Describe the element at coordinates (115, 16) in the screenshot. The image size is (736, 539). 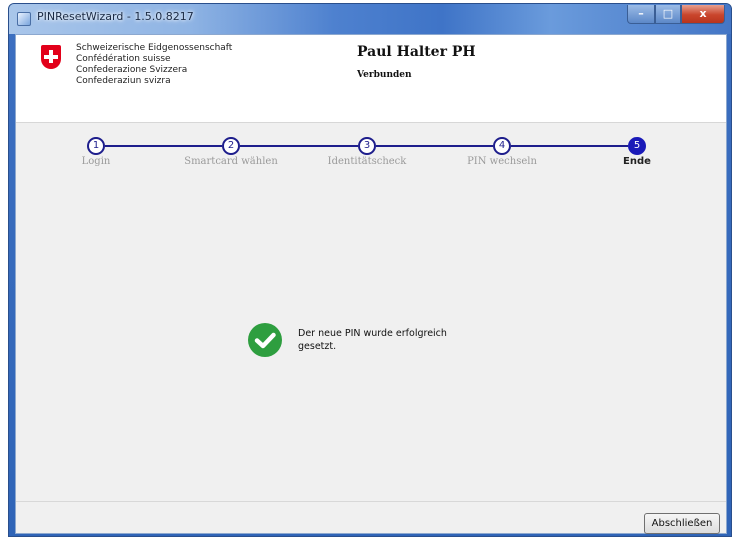
I see `window-title: PINResetWizard - 1.5.0.8217` at that location.